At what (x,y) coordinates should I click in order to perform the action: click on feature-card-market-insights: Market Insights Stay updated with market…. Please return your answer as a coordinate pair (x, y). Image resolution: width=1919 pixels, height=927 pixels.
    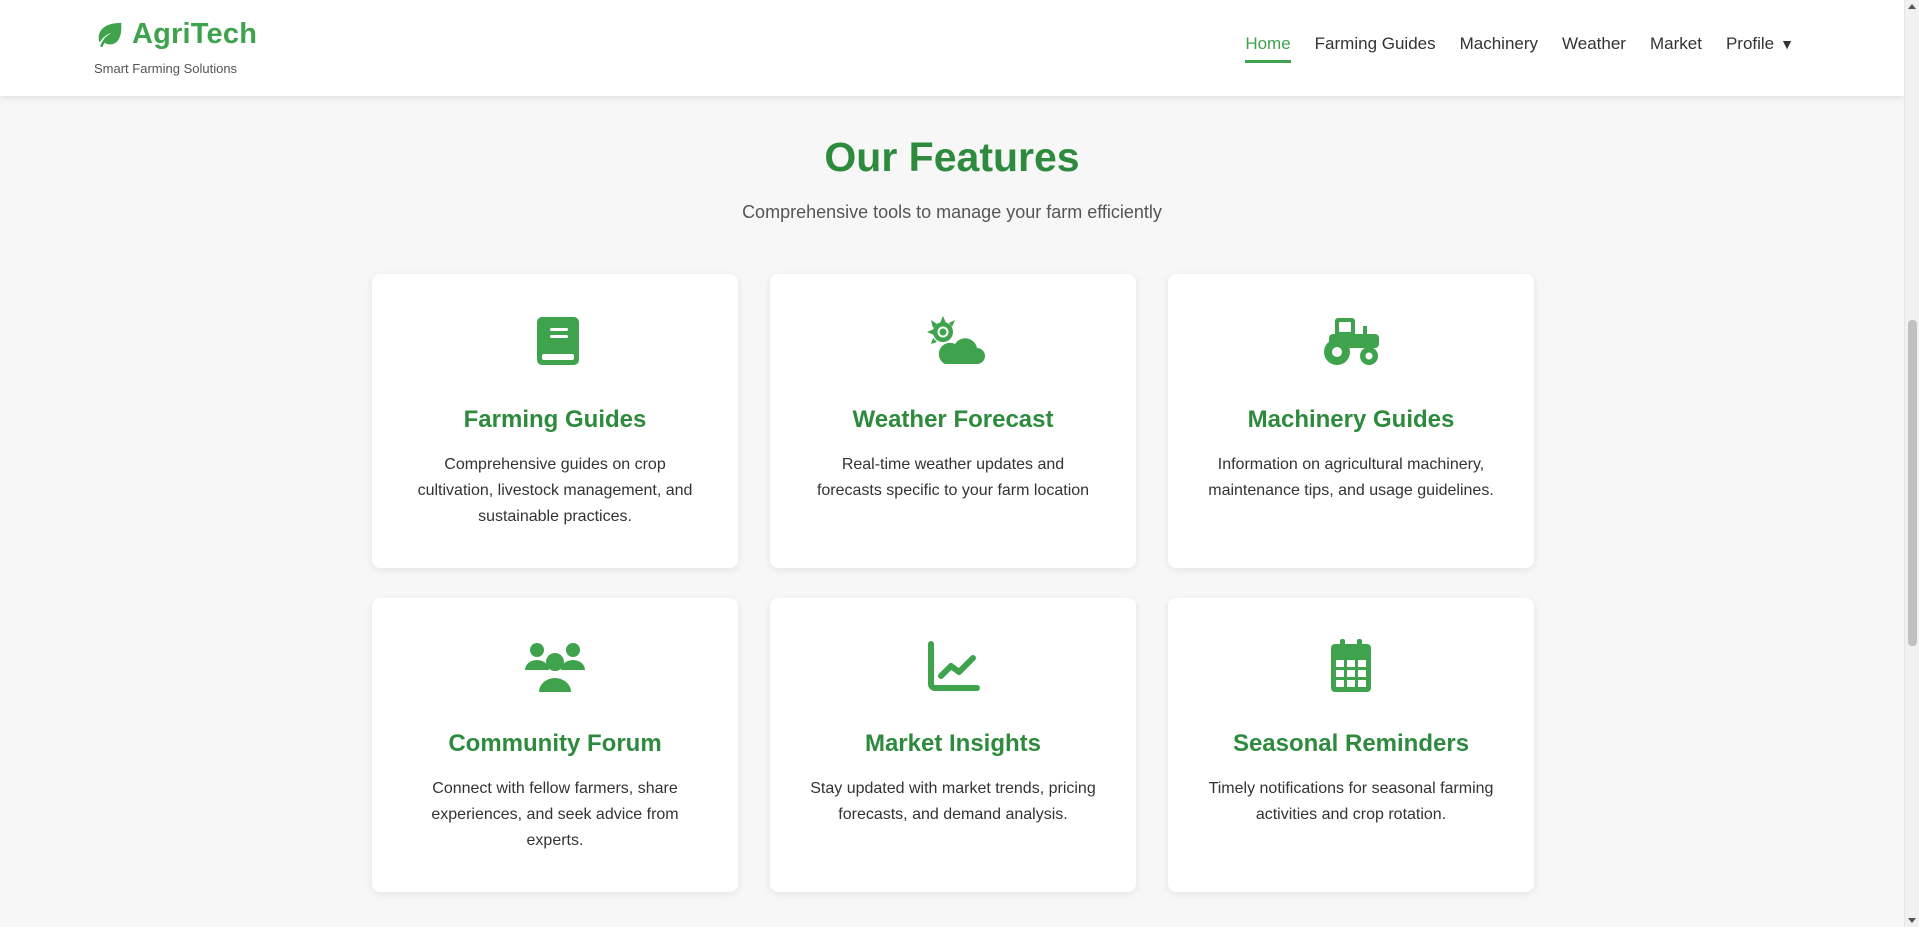
    Looking at the image, I should click on (953, 745).